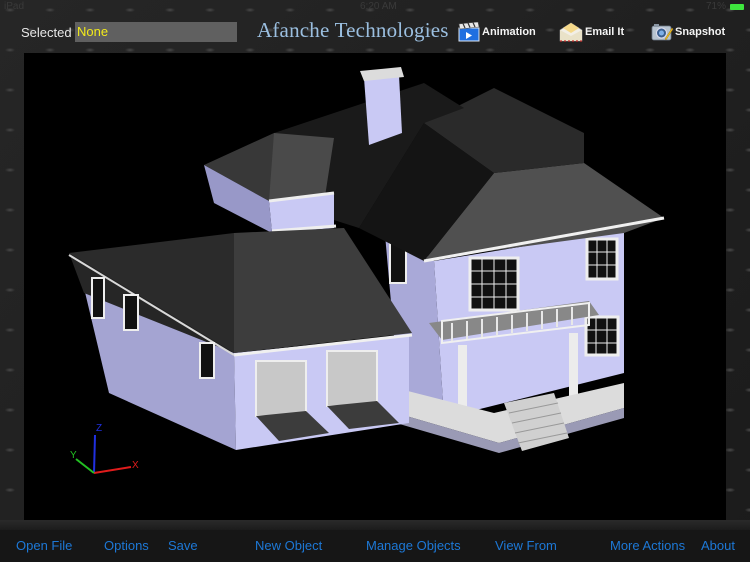 The width and height of the screenshot is (750, 562). Describe the element at coordinates (288, 545) in the screenshot. I see `new-object-button: New Object` at that location.